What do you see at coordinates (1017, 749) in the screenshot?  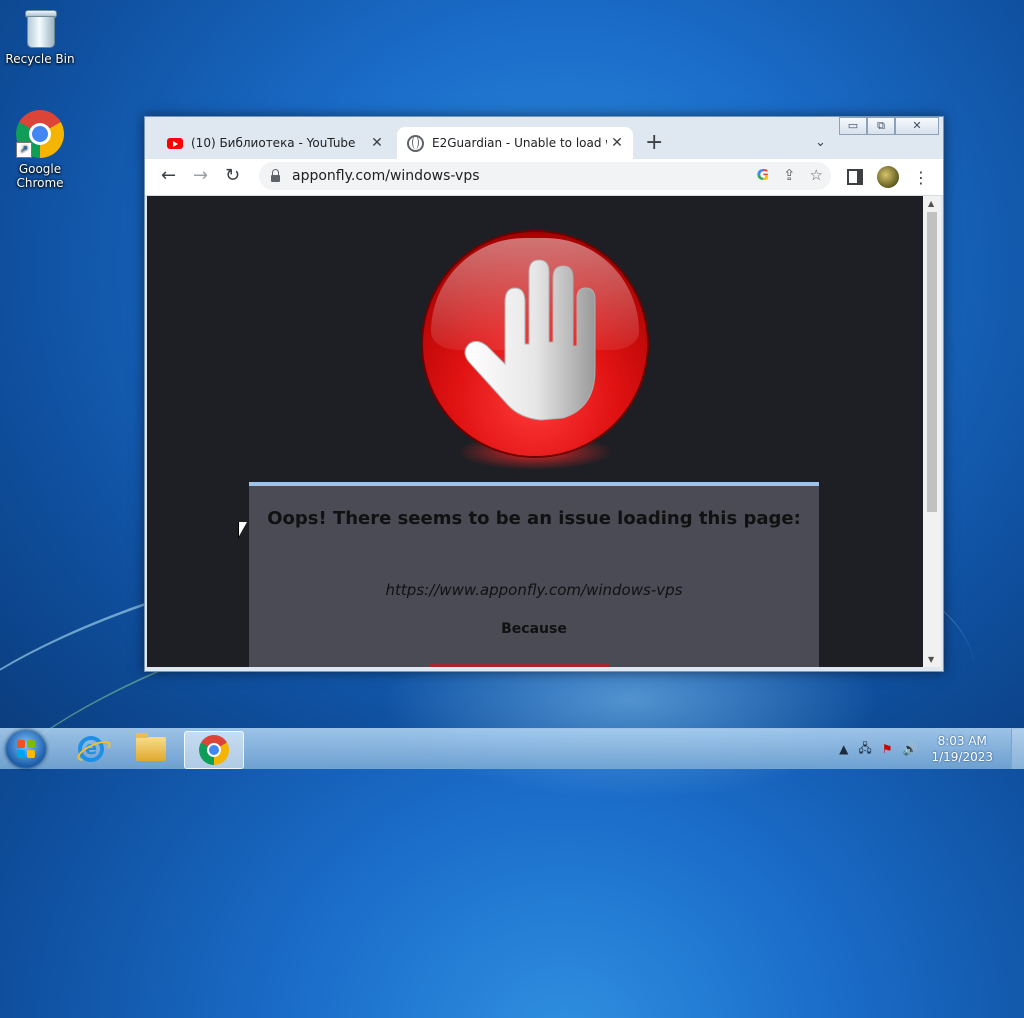 I see `show-desktop-button` at bounding box center [1017, 749].